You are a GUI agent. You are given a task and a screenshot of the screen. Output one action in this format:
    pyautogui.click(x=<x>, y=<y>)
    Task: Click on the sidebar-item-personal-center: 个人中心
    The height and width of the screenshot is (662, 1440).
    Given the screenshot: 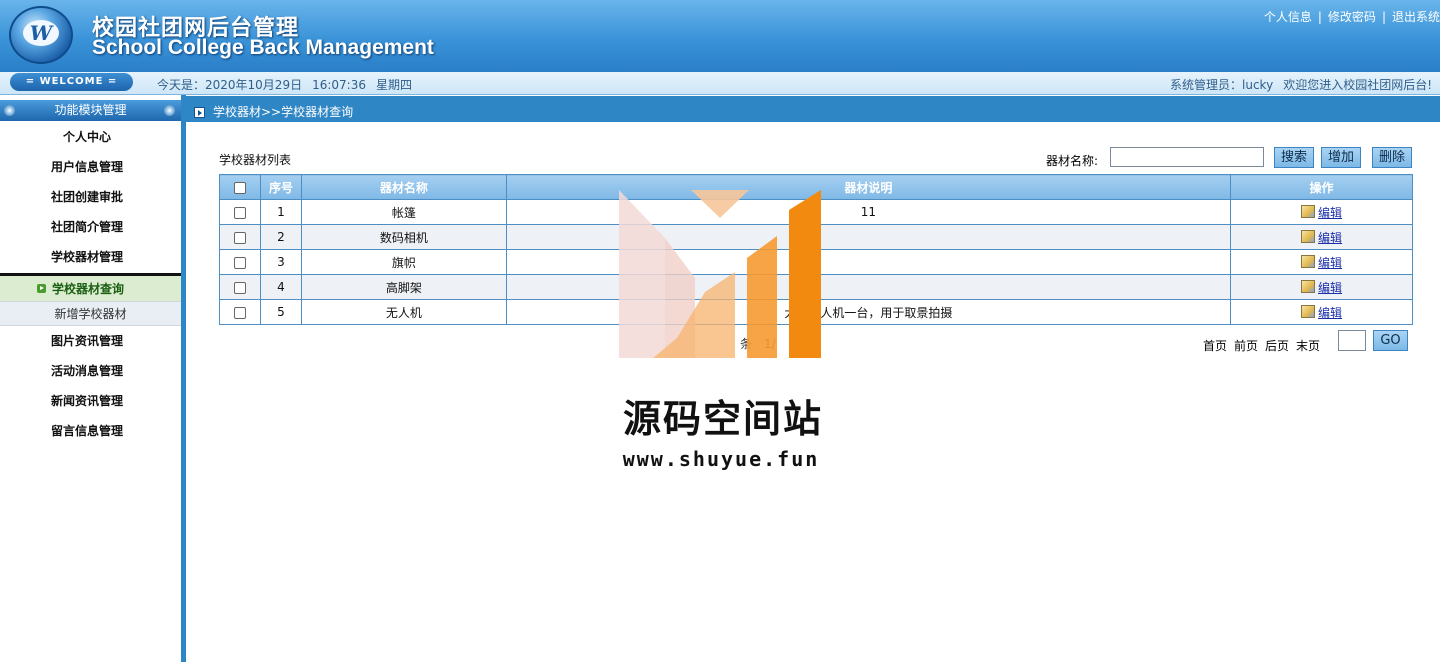 What is the action you would take?
    pyautogui.click(x=87, y=137)
    